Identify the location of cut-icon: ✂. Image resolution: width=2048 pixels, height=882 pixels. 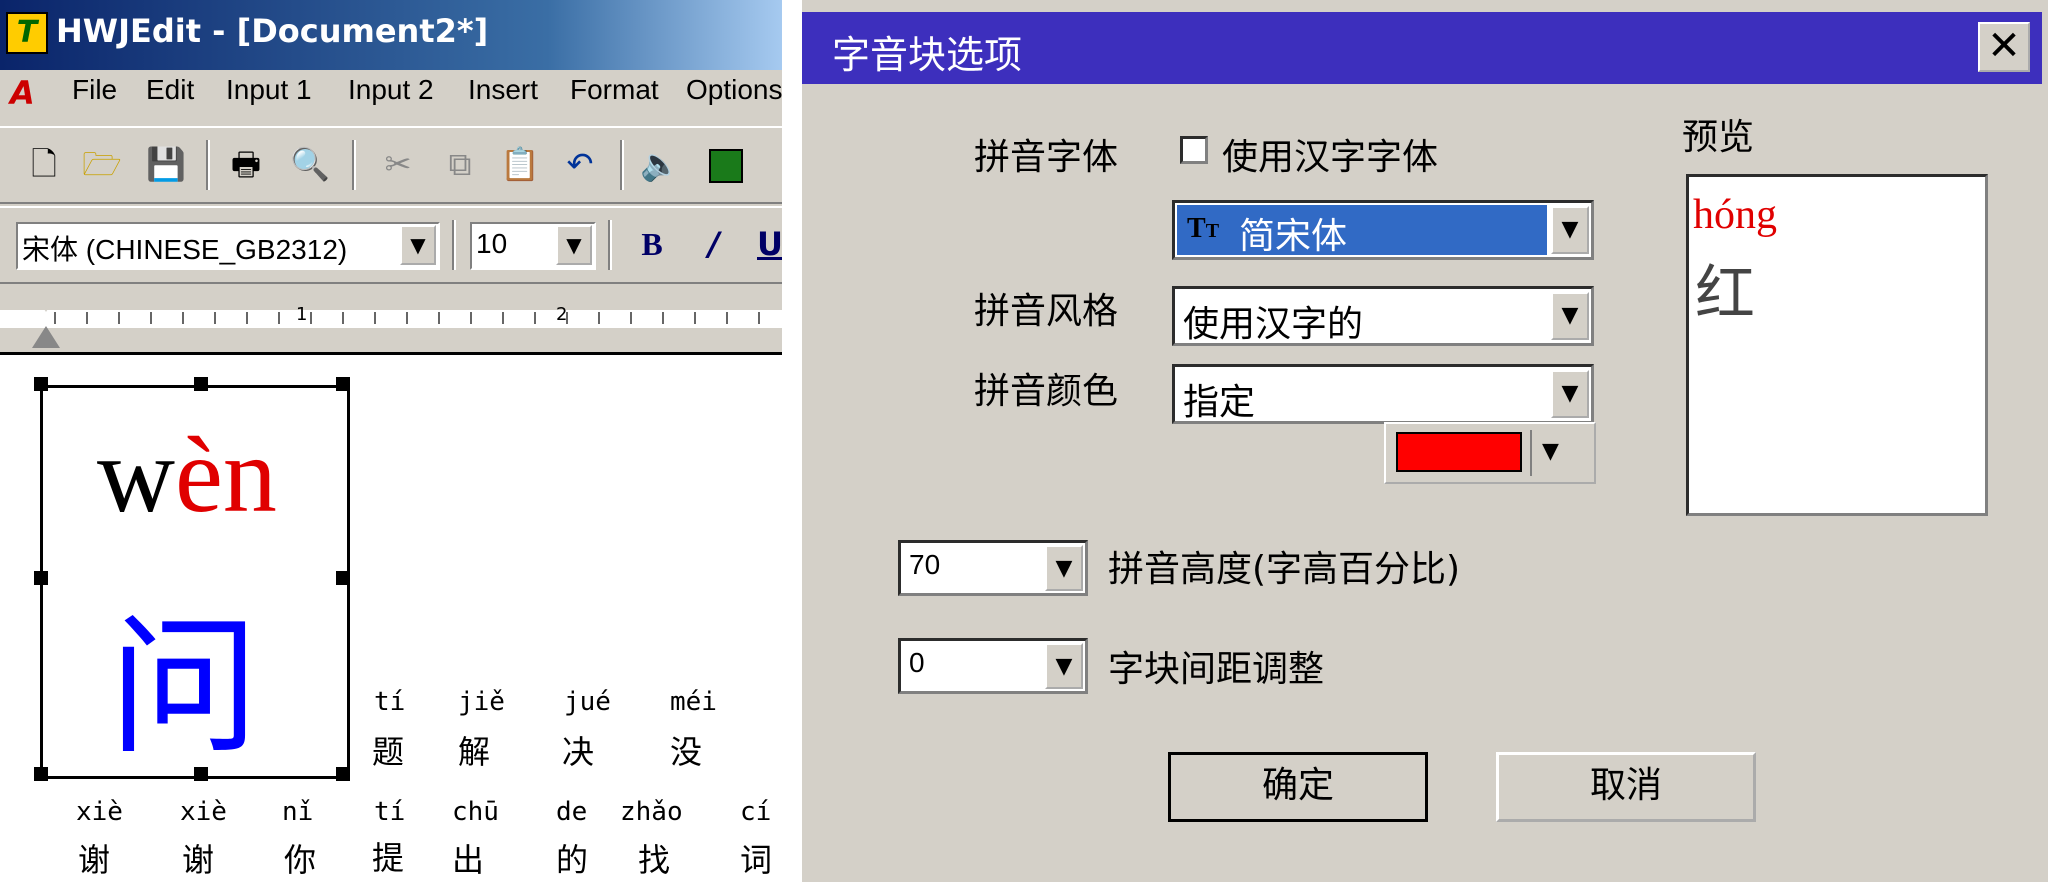
(398, 164).